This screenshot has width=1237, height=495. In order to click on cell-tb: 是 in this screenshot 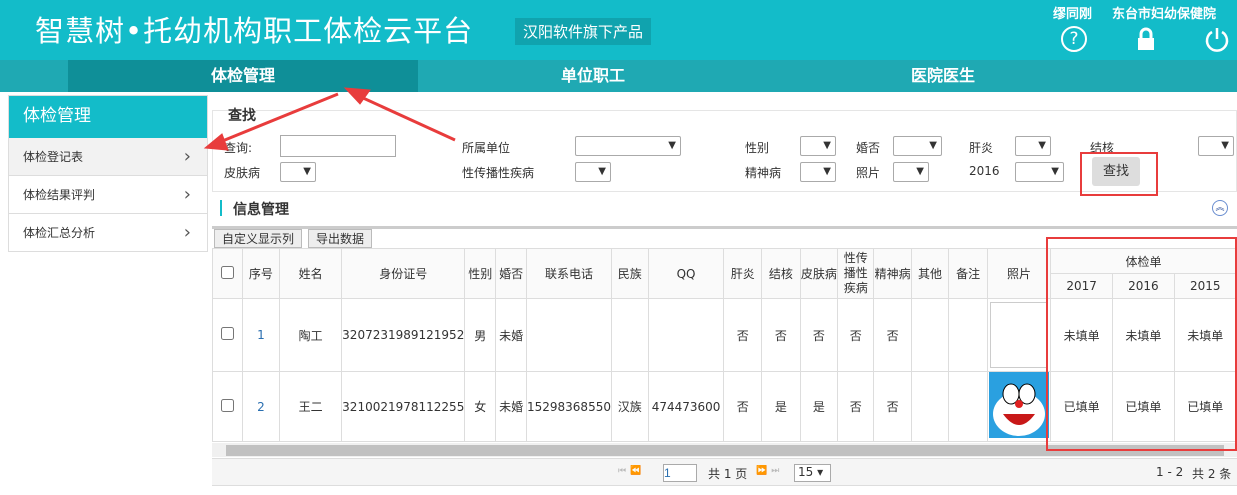, I will do `click(781, 406)`.